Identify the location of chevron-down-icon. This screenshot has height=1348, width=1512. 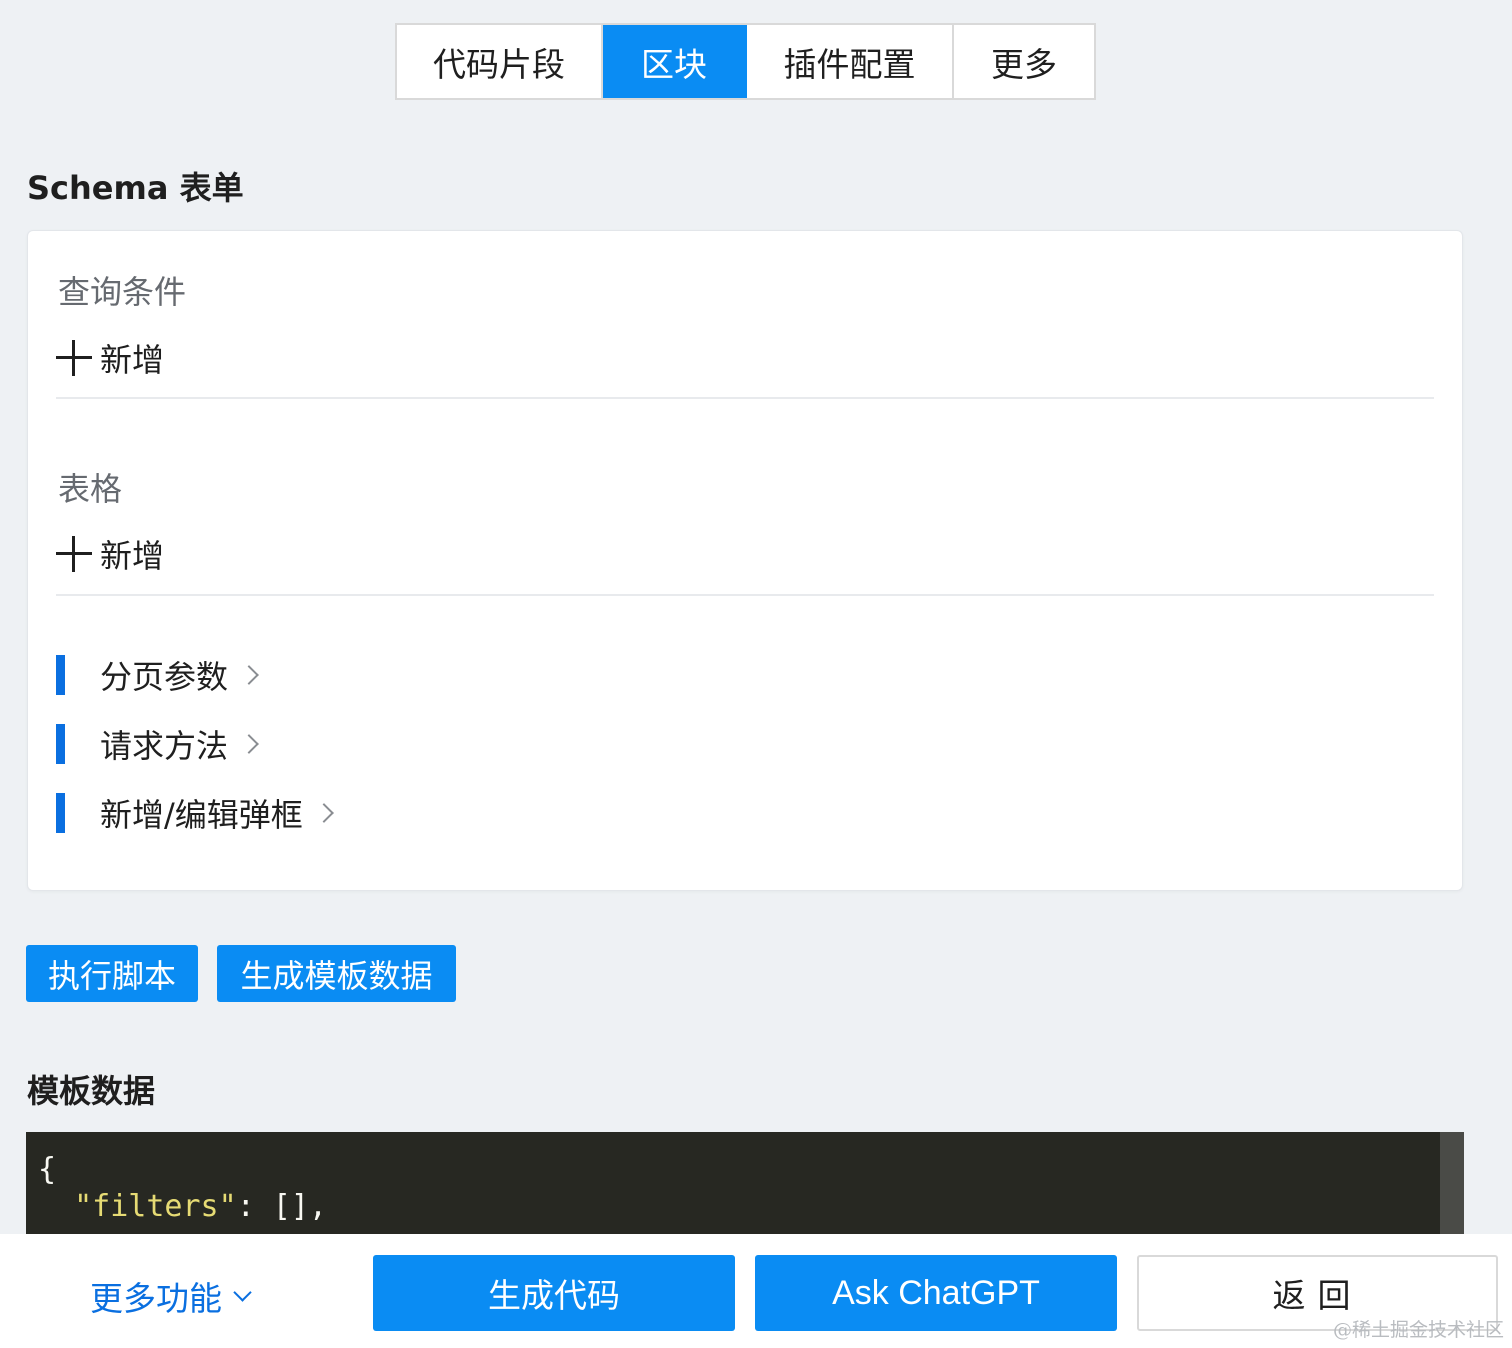
(242, 1292).